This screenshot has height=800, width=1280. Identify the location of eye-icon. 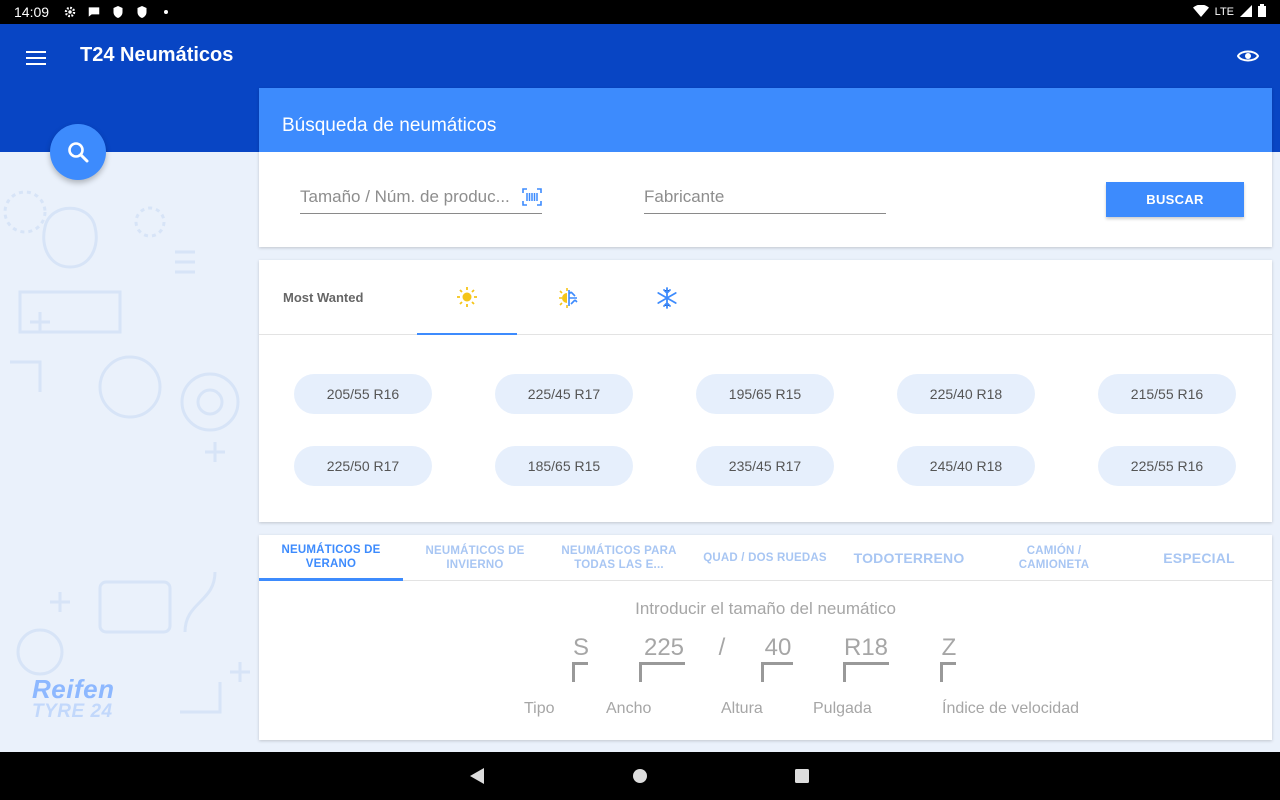
(1248, 56).